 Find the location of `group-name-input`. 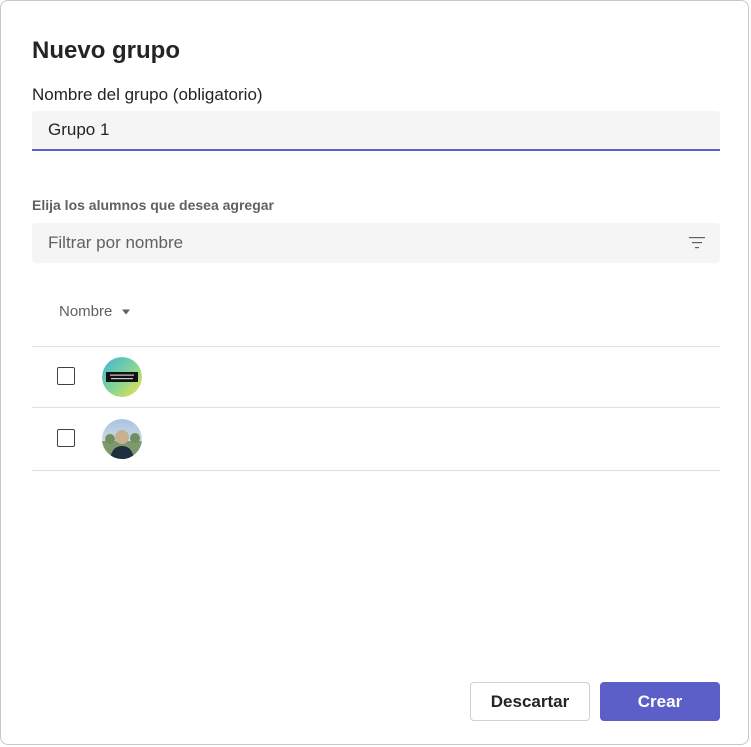

group-name-input is located at coordinates (376, 131).